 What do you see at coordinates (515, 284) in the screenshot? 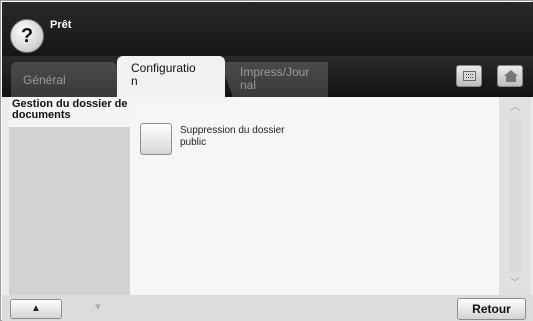
I see `scroll-down-icon: ﹀` at bounding box center [515, 284].